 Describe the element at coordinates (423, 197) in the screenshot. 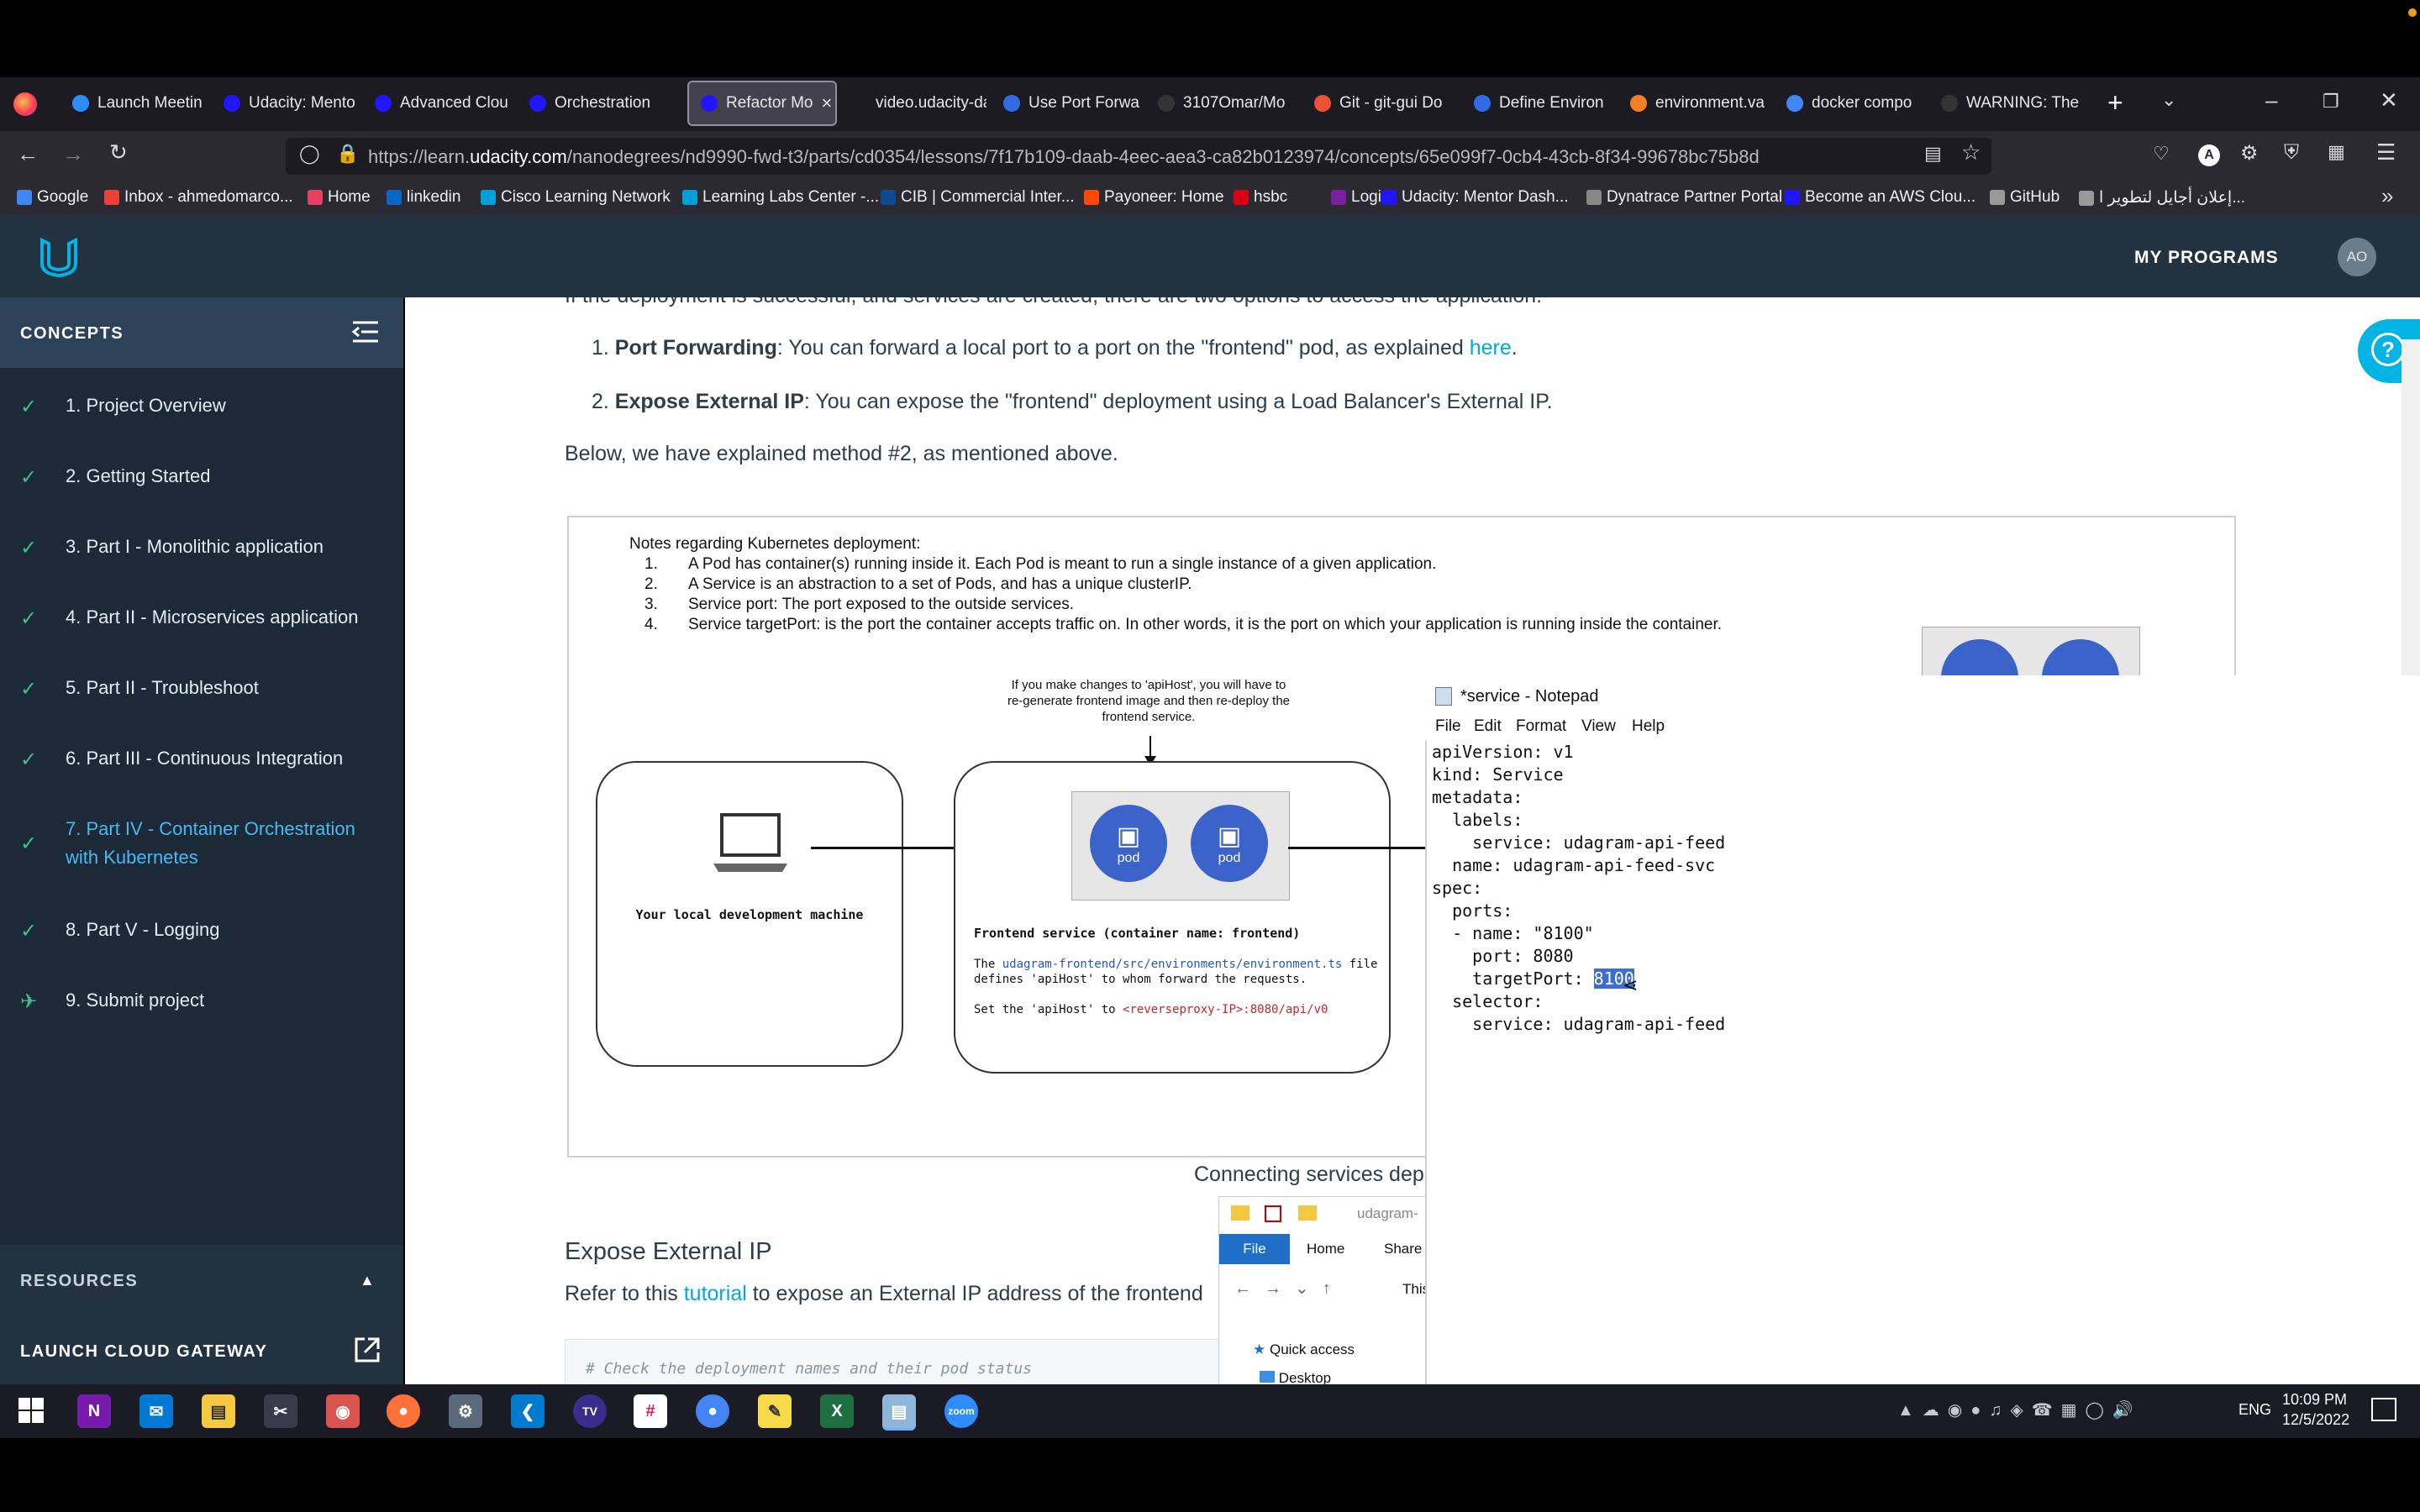

I see `bookmark-item: linkedin` at that location.